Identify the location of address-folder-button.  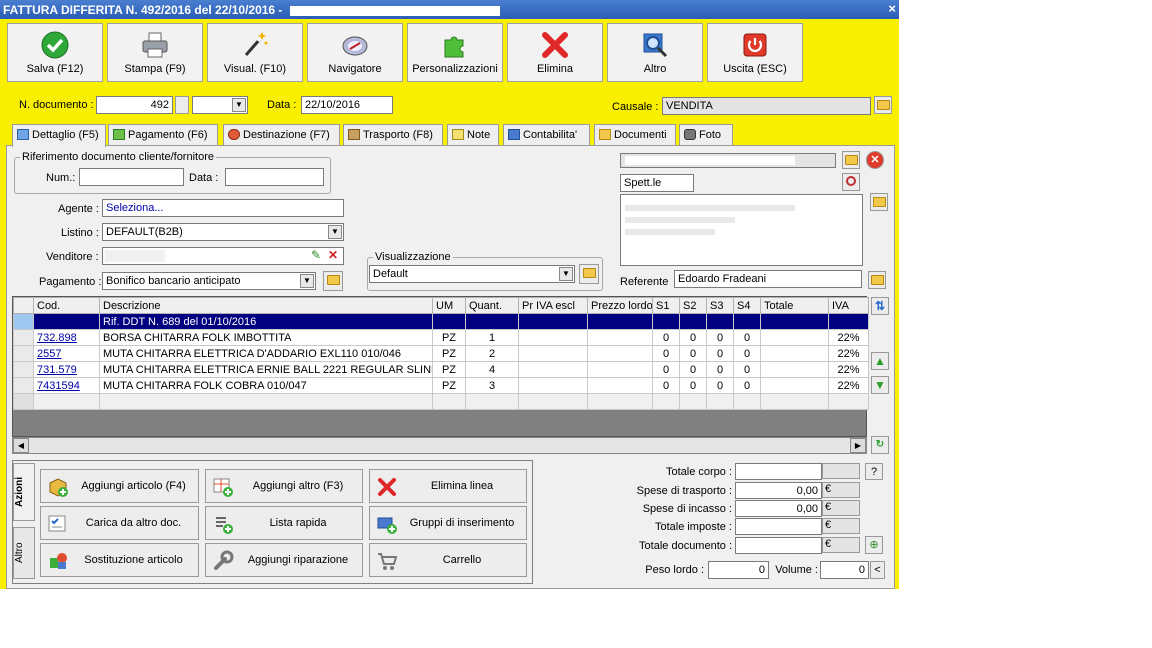
(879, 202).